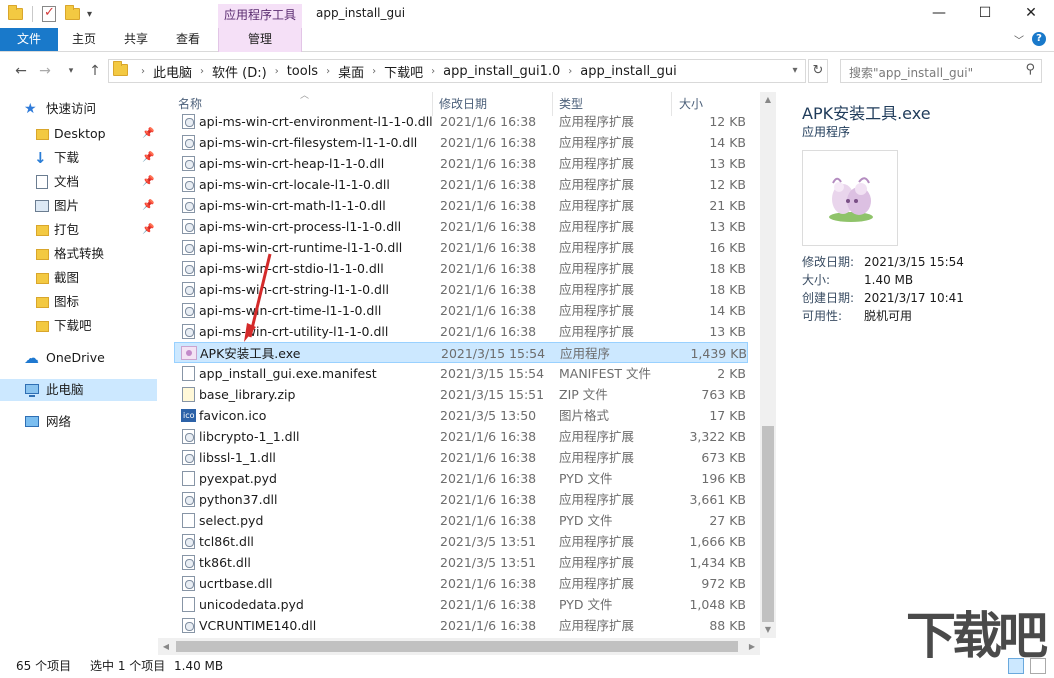 The image size is (1054, 678). I want to click on minimize-button: —, so click(939, 14).